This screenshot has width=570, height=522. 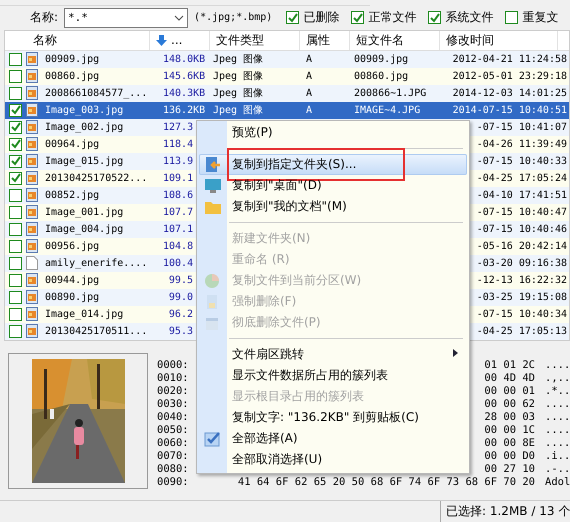 I want to click on modified-time: -07-15 10:40:46, so click(x=522, y=229).